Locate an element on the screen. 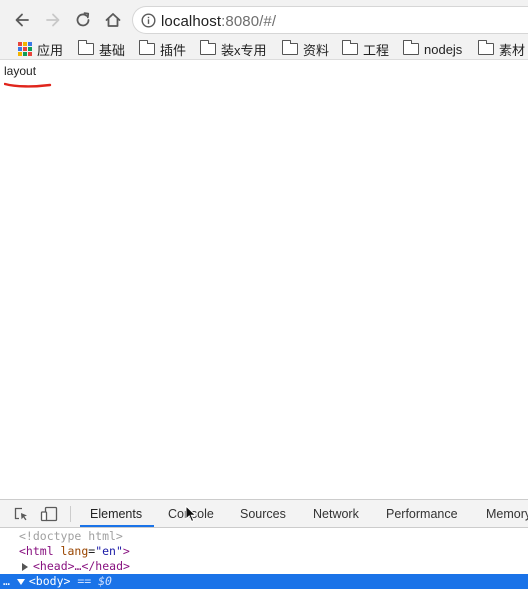 The width and height of the screenshot is (528, 593). bookmark-label: 插件 is located at coordinates (173, 50).